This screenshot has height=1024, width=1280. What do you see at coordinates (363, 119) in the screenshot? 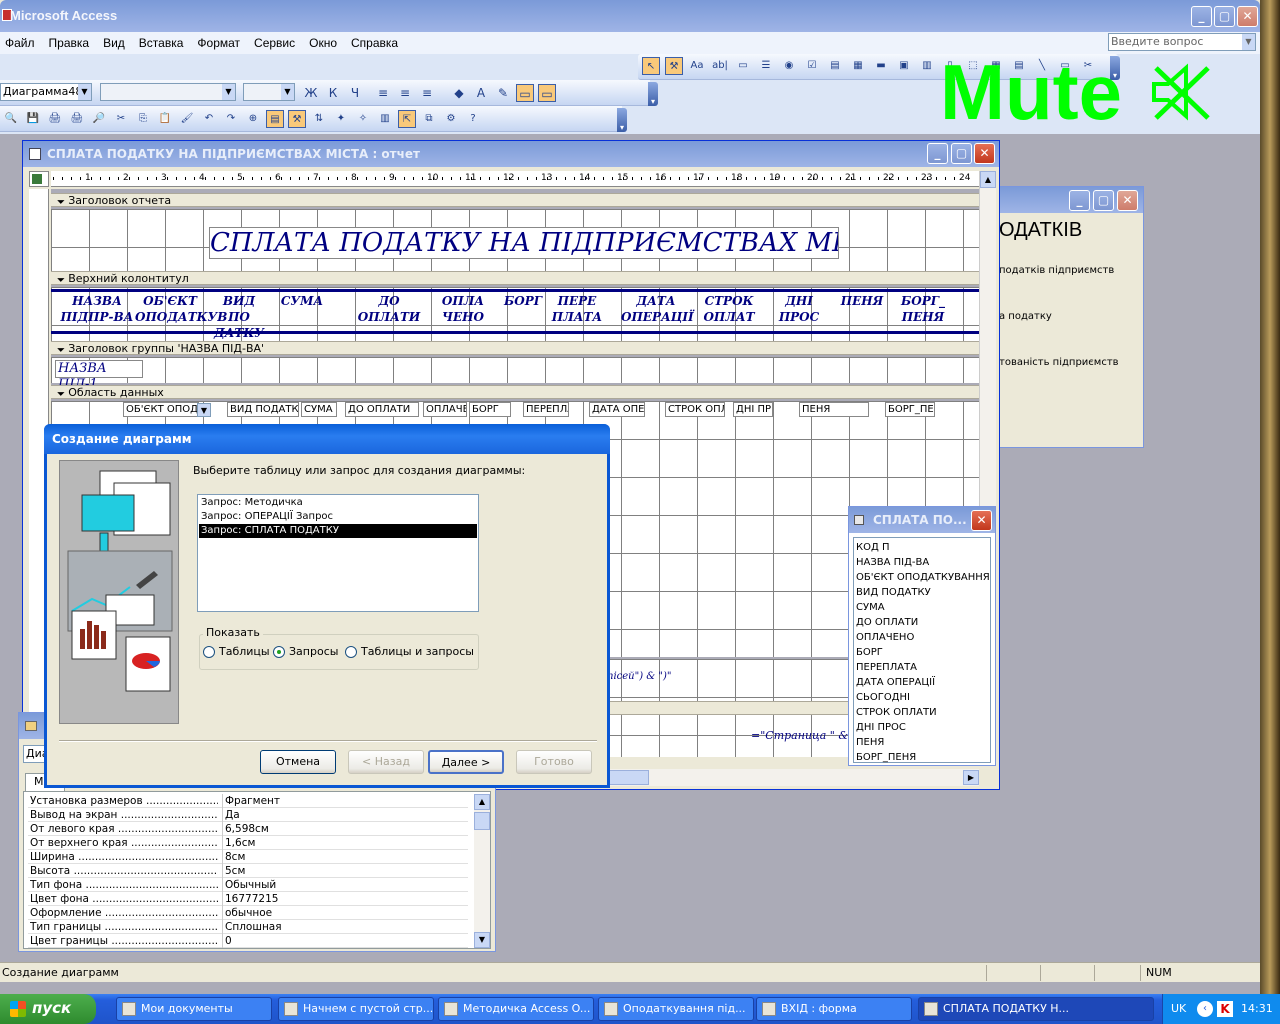
I see `standard-tool-icon: ✧` at bounding box center [363, 119].